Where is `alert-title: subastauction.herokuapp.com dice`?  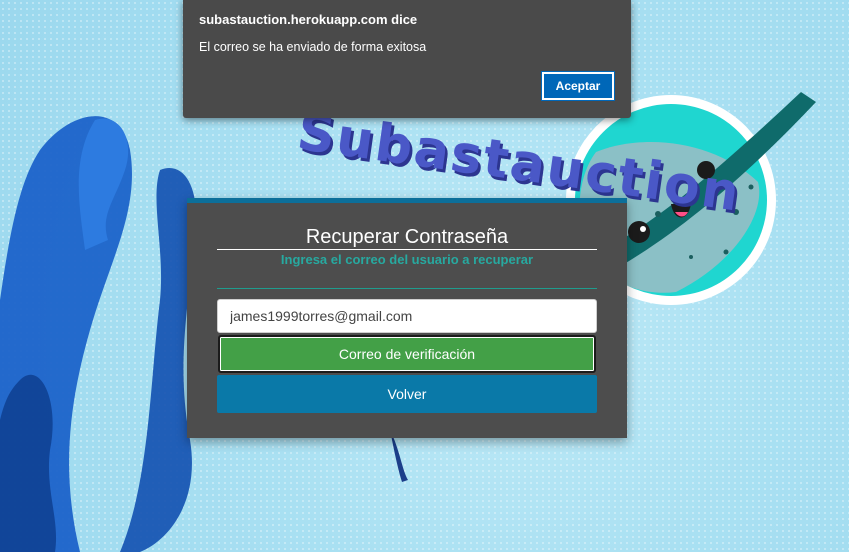 alert-title: subastauction.herokuapp.com dice is located at coordinates (308, 19).